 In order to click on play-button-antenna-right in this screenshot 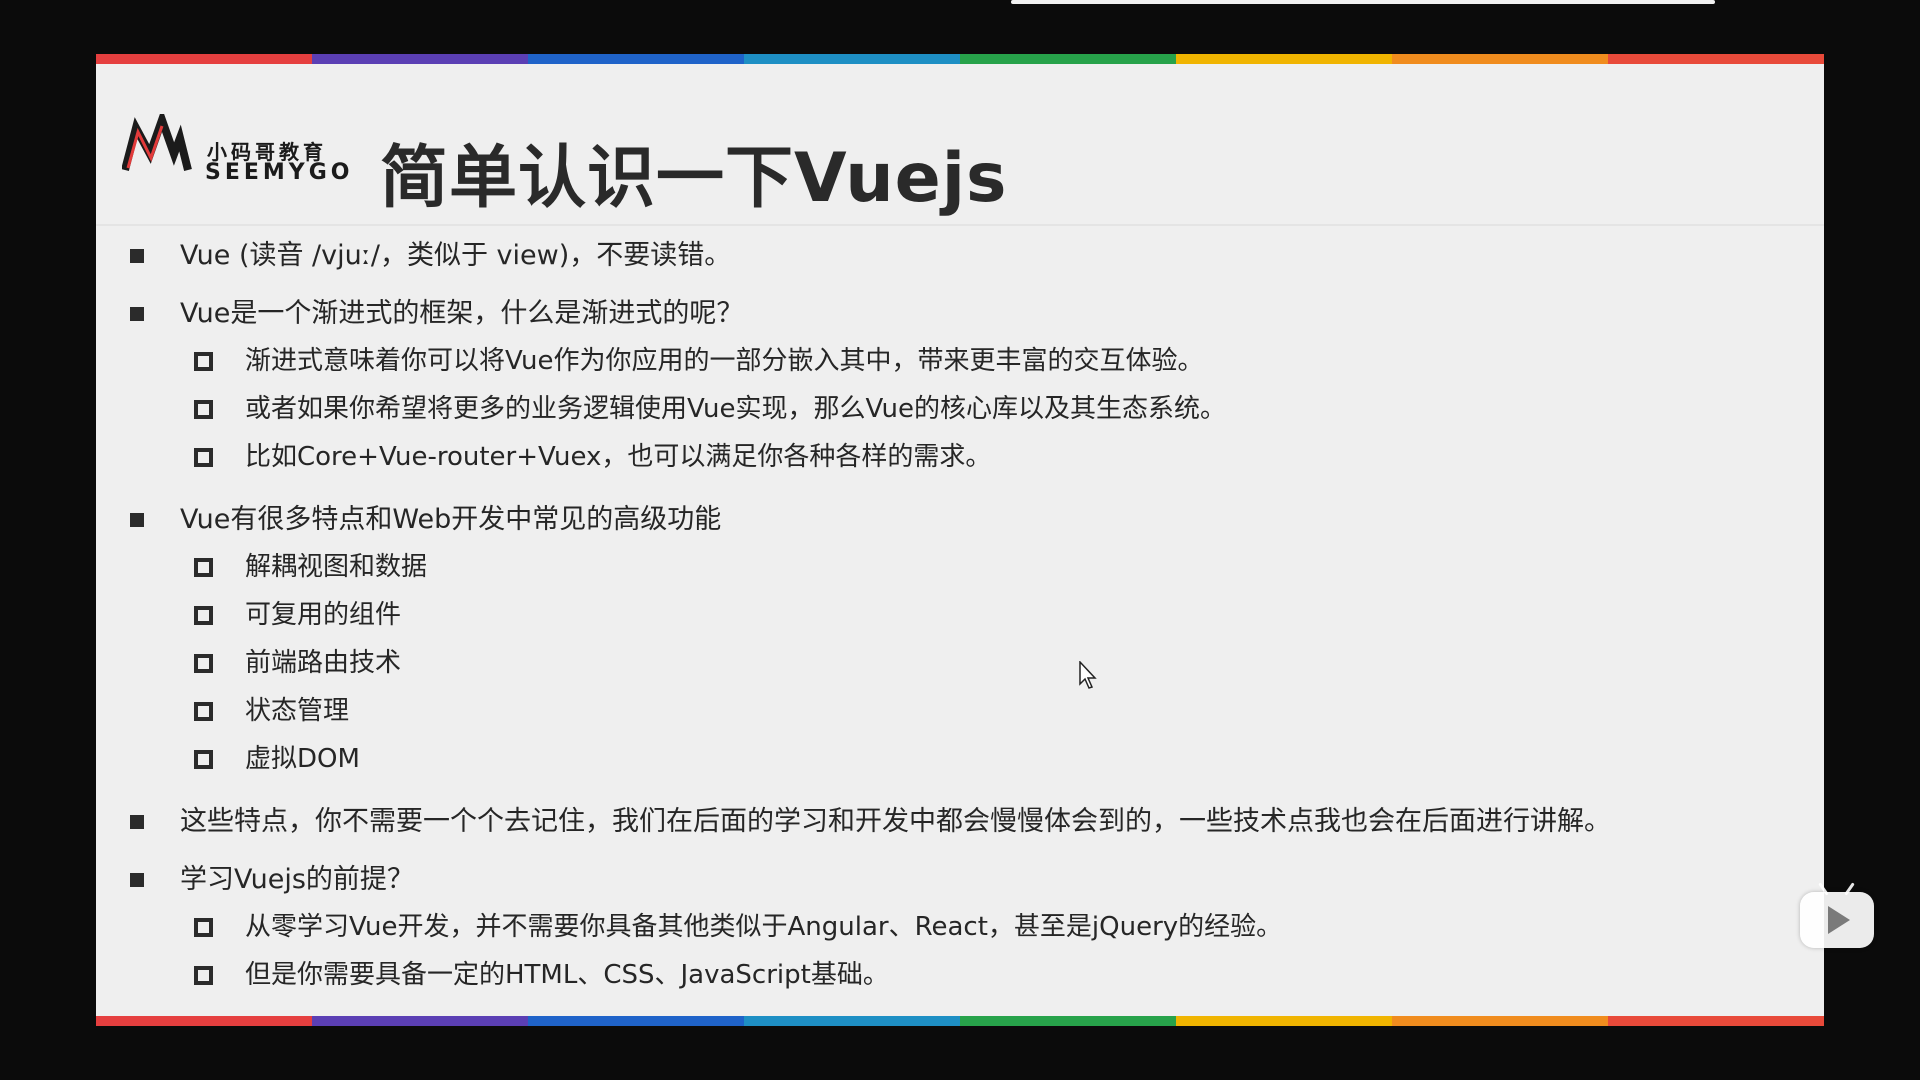, I will do `click(1849, 889)`.